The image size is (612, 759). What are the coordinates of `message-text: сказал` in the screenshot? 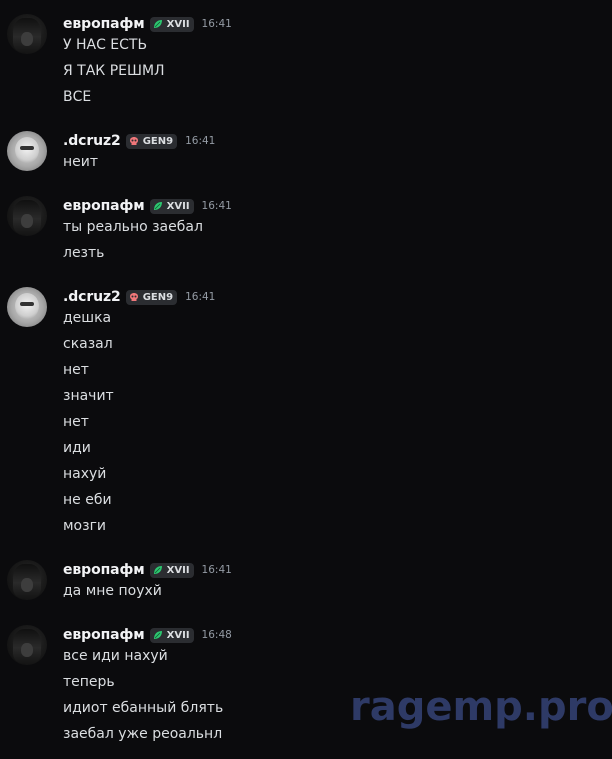 It's located at (88, 344).